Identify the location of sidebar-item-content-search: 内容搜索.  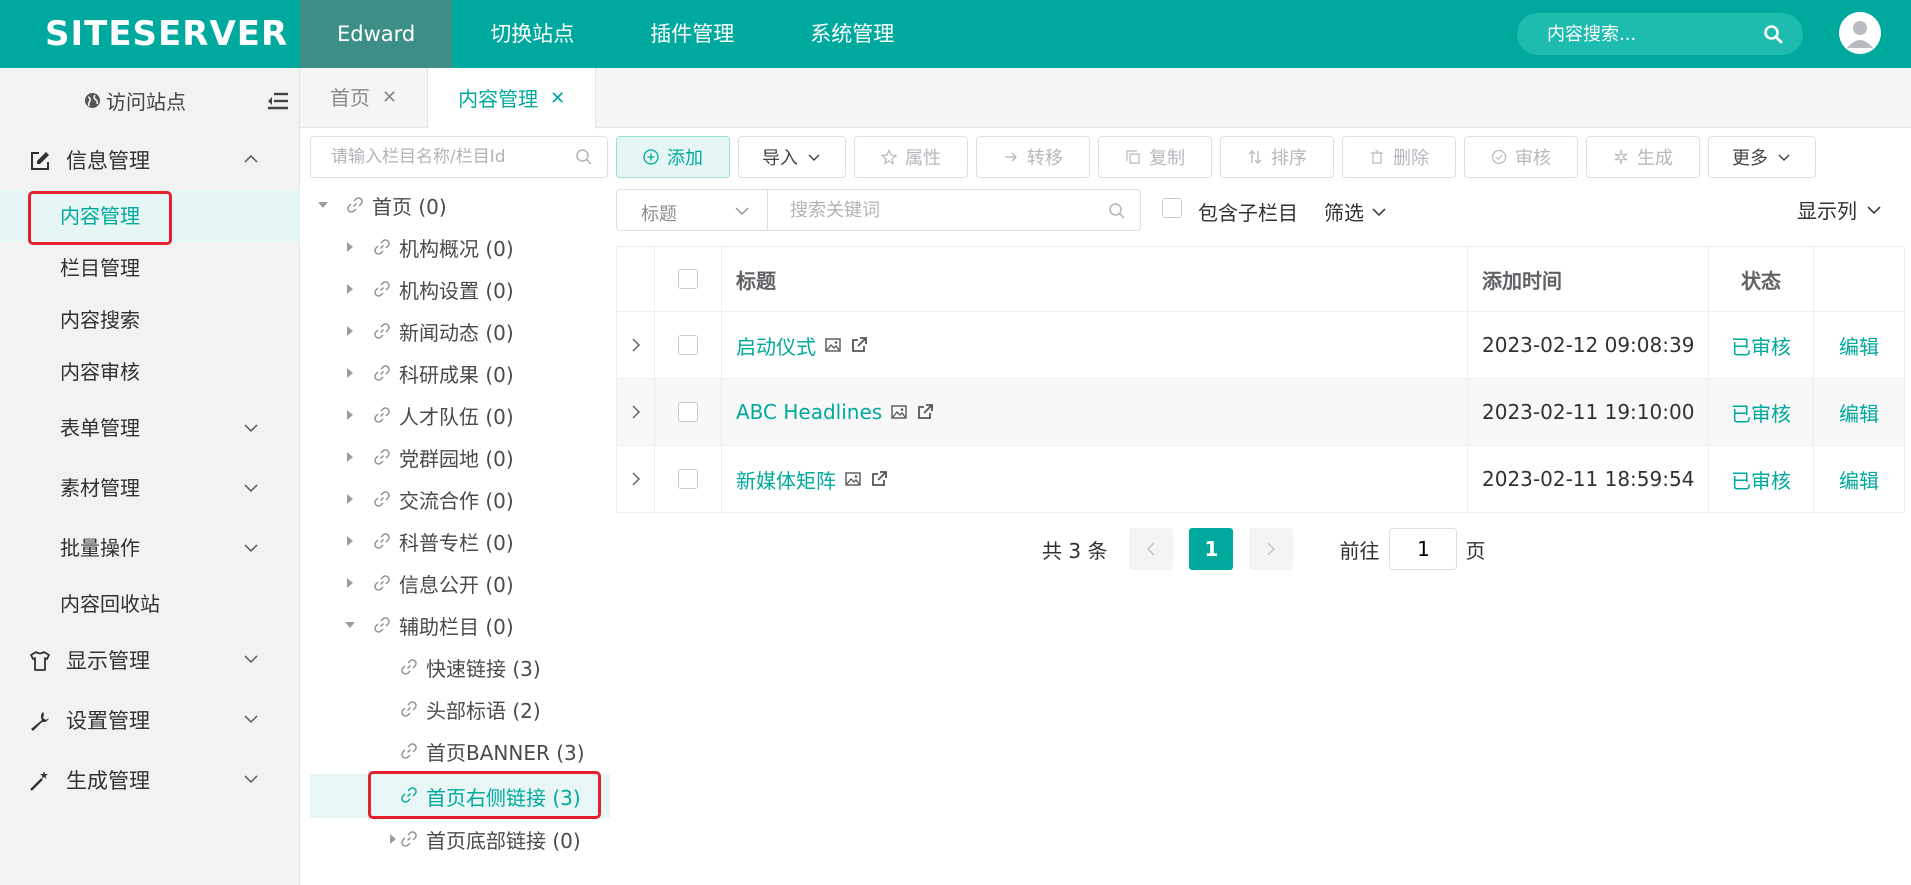
(150, 320).